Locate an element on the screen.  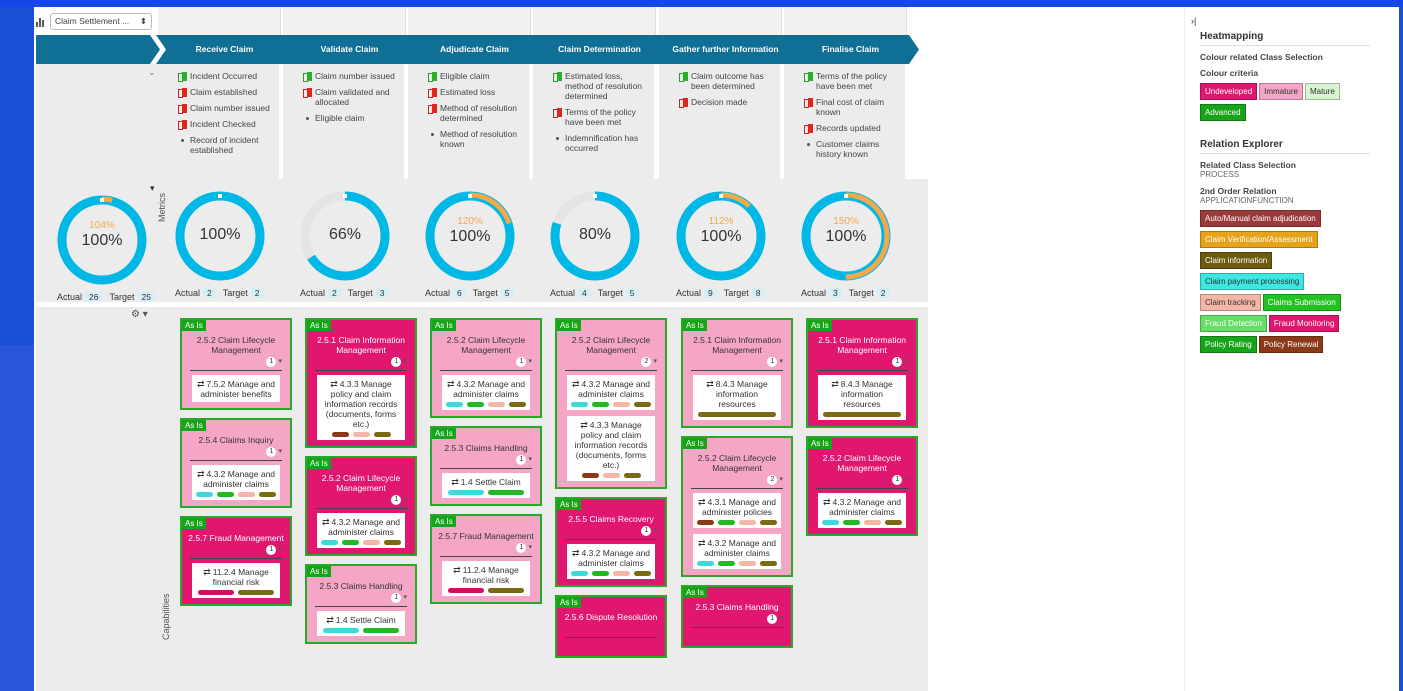
chip-claim-information: Claim information is located at coordinates (1236, 260).